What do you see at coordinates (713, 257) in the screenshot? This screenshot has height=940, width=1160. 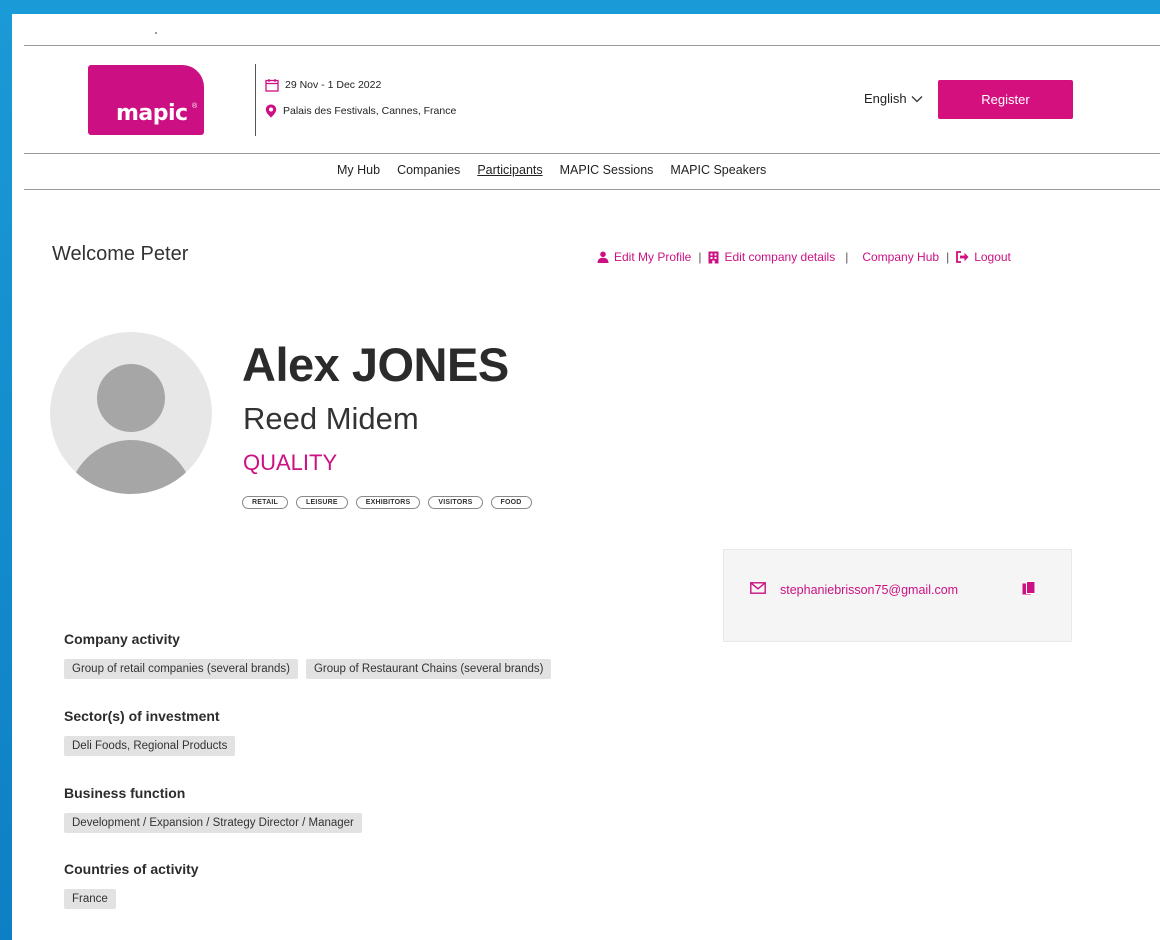 I see `building-icon` at bounding box center [713, 257].